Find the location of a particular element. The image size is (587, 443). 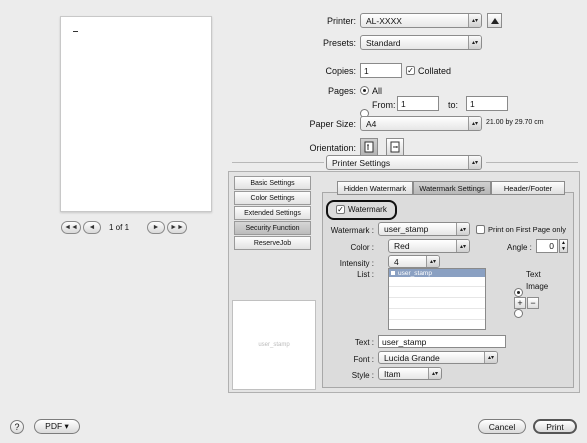

first-page-glyph: ◄◄ is located at coordinates (71, 227).